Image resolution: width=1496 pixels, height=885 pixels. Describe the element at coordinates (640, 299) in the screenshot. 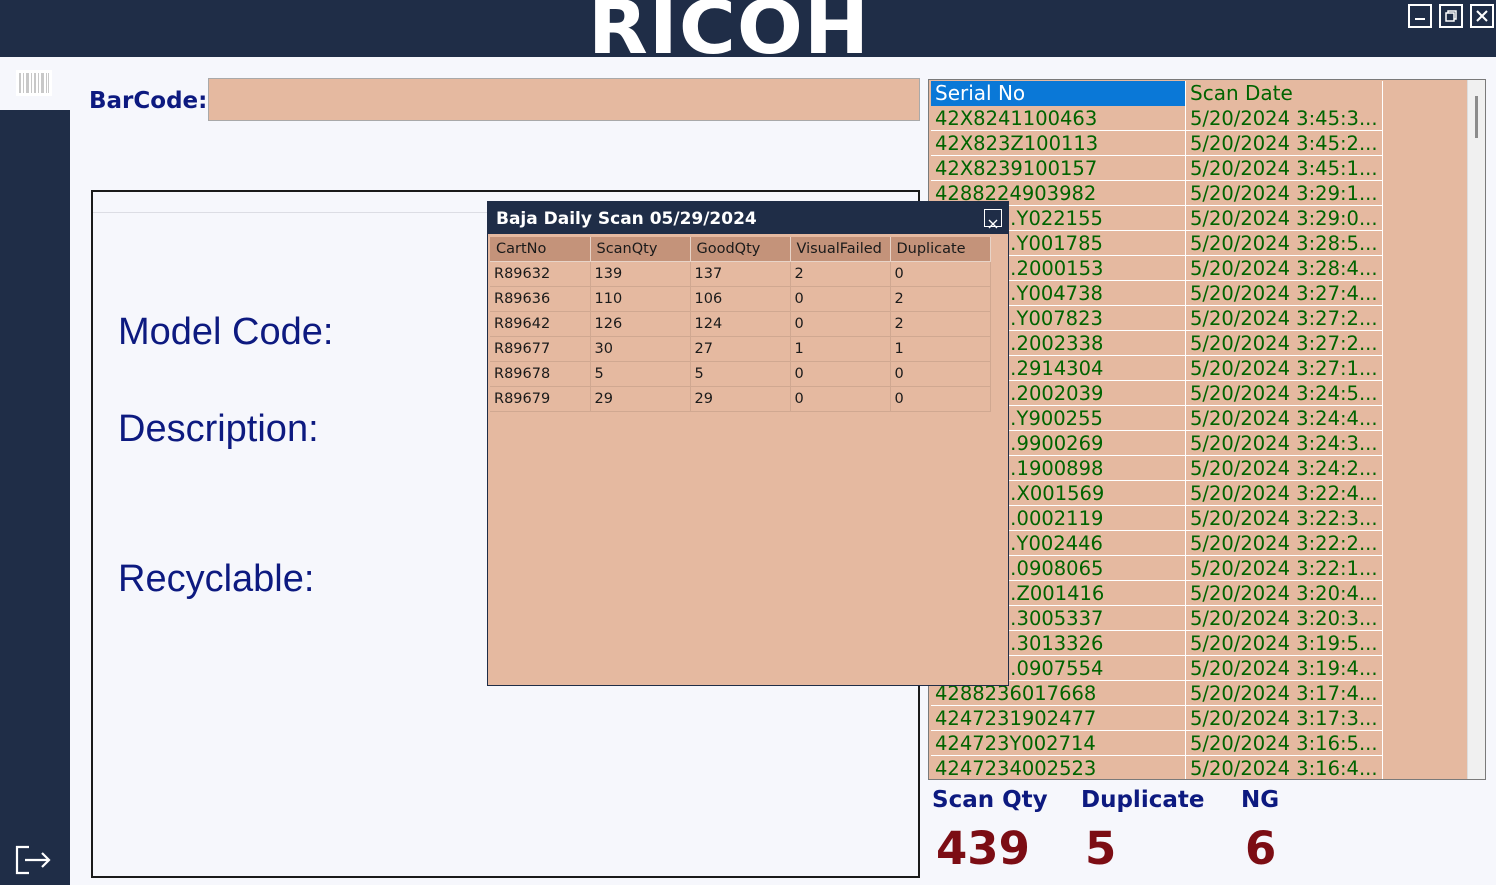

I see `scanqty-cell: 110` at that location.